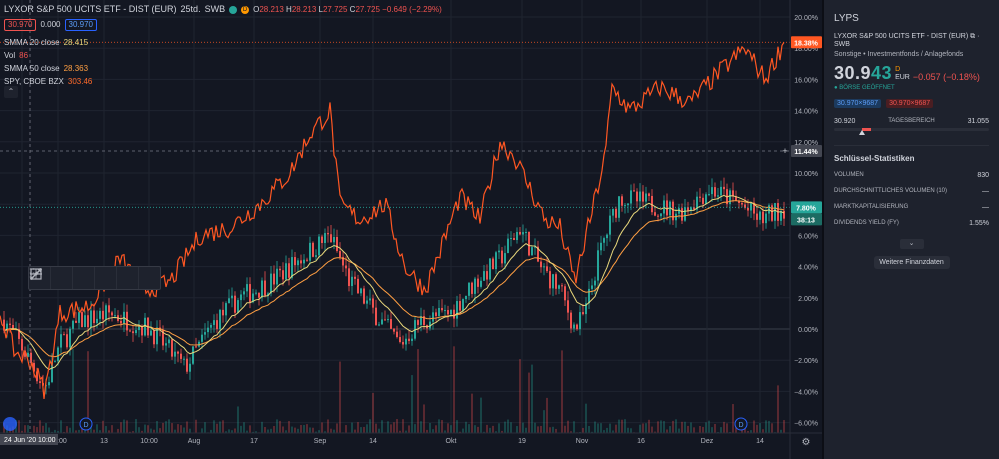 The height and width of the screenshot is (459, 999). What do you see at coordinates (80, 24) in the screenshot?
I see `ask-box: 30.970` at bounding box center [80, 24].